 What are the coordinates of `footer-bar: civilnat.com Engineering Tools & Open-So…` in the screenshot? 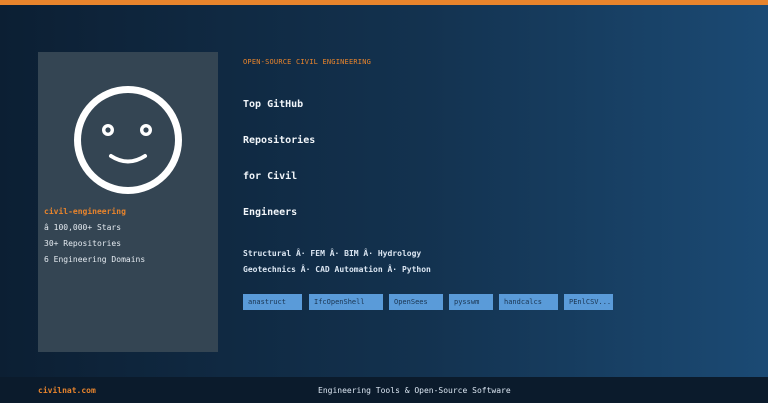 It's located at (384, 390).